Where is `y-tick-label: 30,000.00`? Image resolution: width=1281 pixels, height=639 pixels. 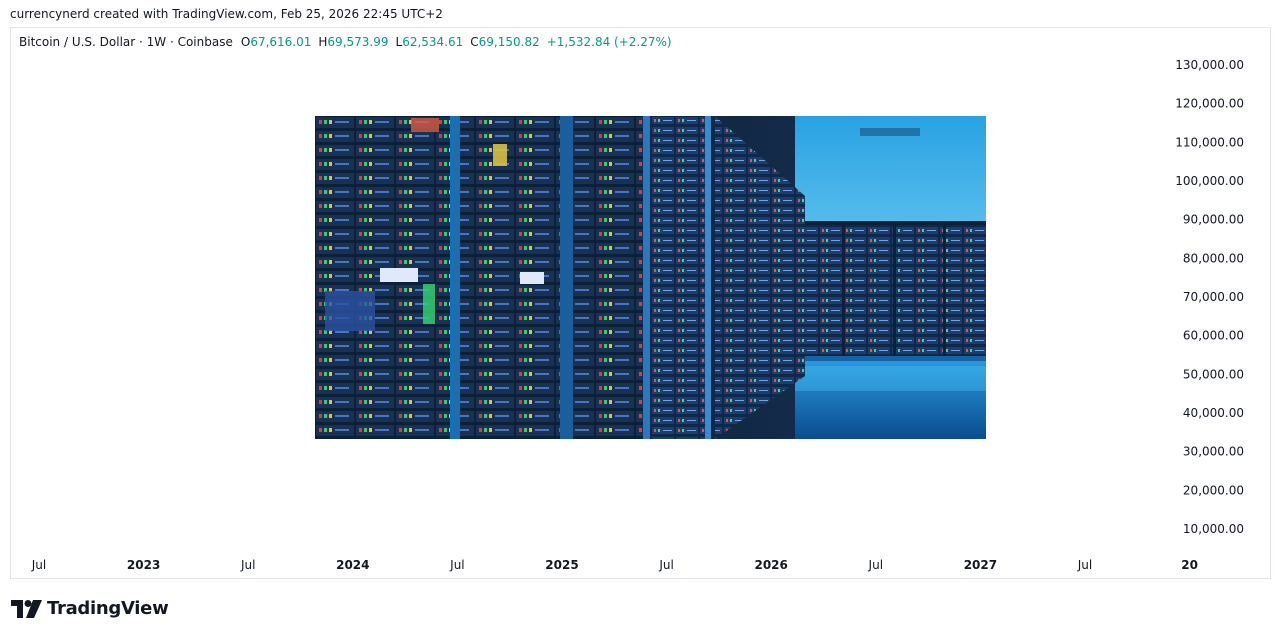
y-tick-label: 30,000.00 is located at coordinates (1213, 452).